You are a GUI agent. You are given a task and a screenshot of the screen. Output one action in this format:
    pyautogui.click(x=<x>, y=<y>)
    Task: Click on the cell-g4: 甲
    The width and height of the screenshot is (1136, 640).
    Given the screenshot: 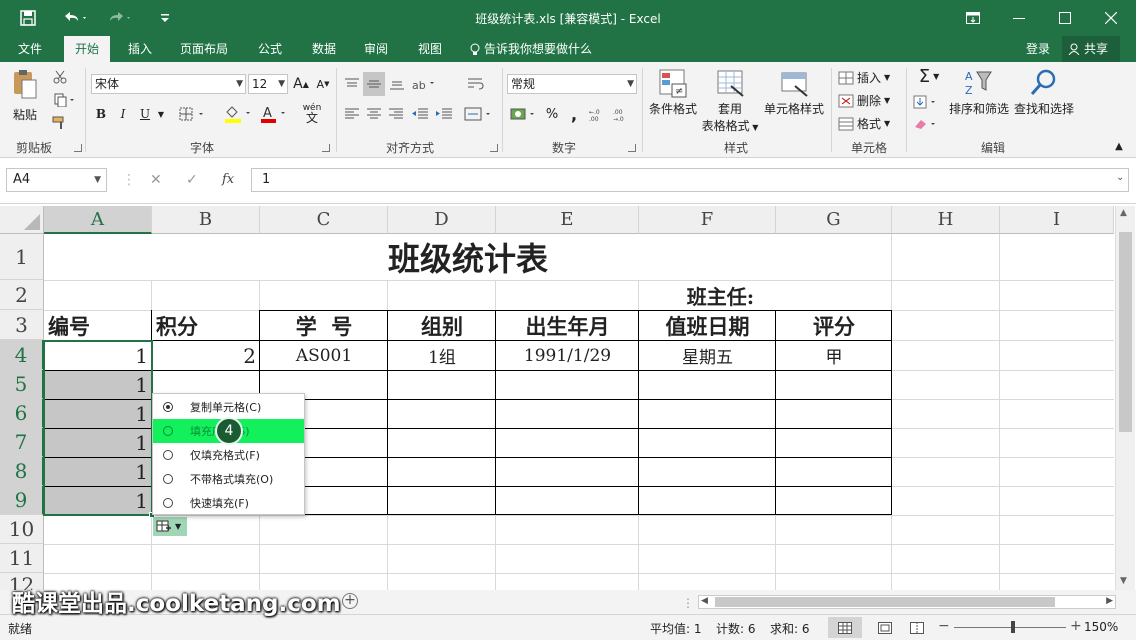 What is the action you would take?
    pyautogui.click(x=834, y=355)
    